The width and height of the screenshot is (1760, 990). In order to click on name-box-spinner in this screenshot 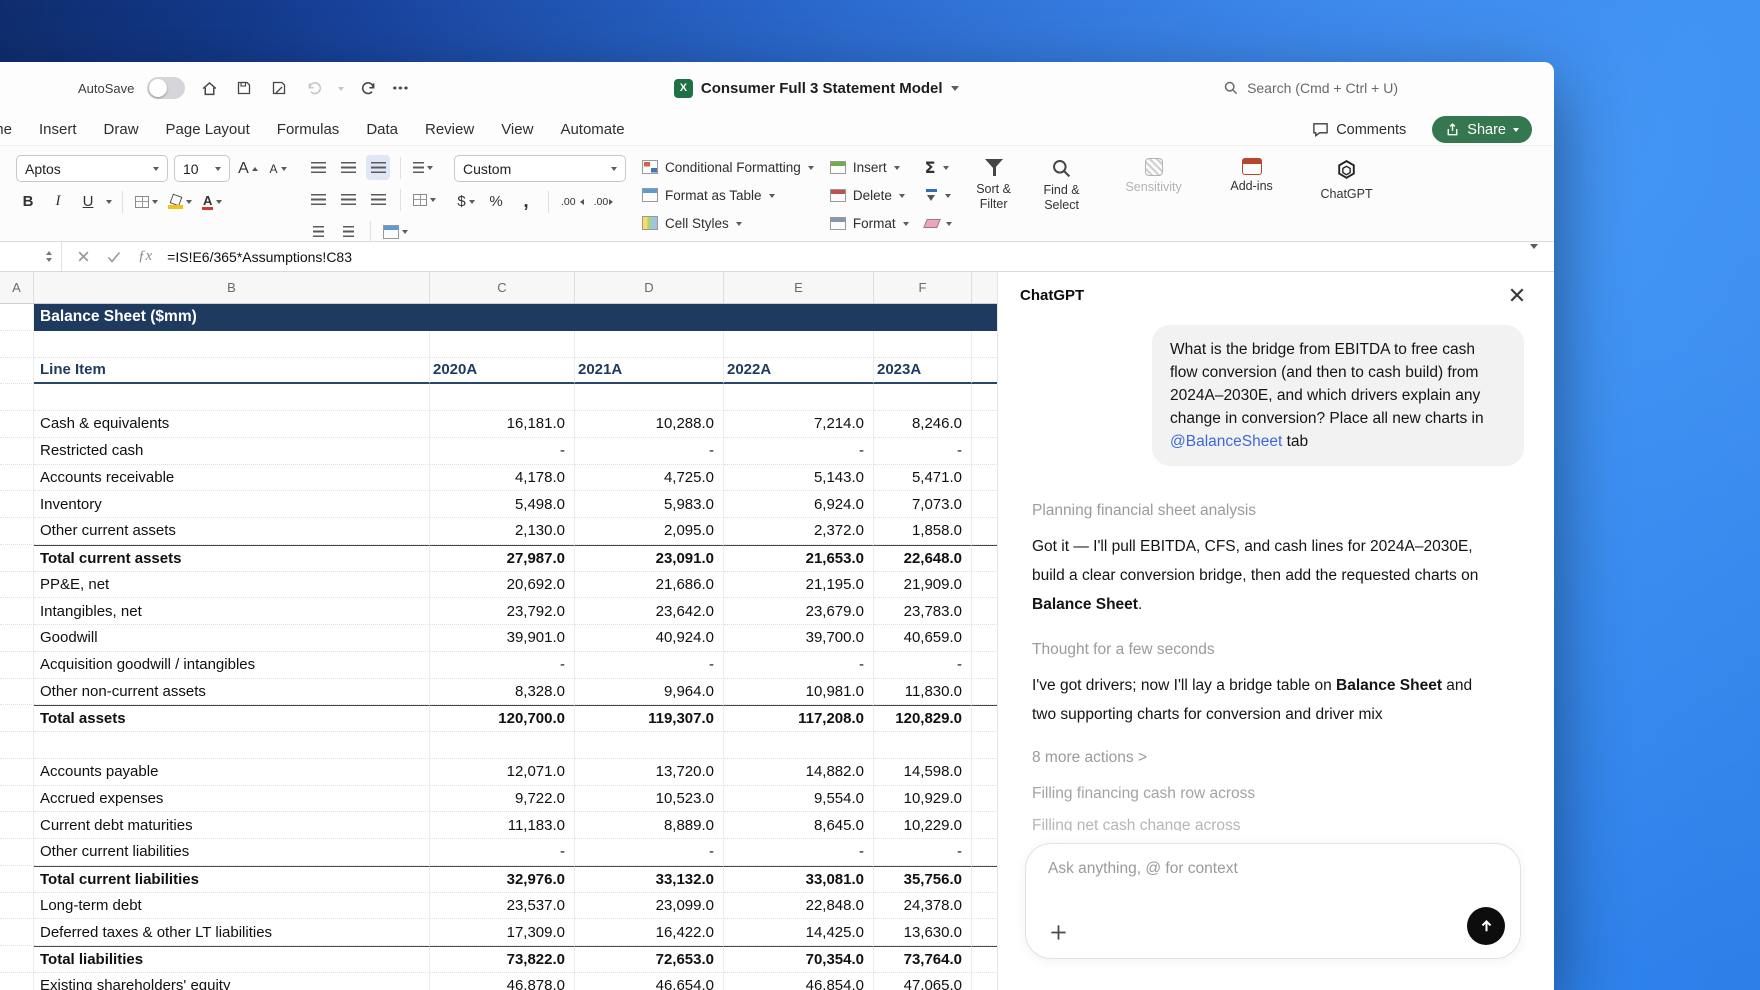, I will do `click(49, 256)`.